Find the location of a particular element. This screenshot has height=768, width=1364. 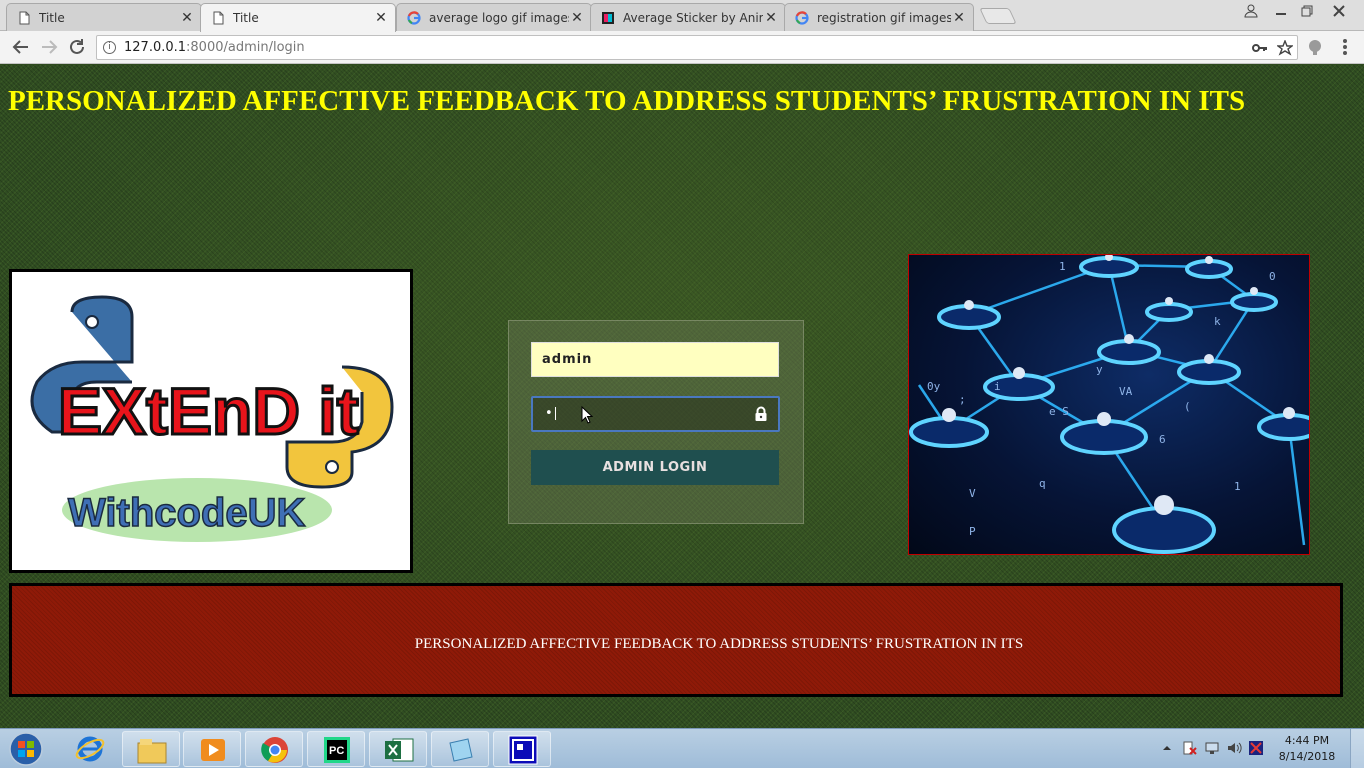

taskbar-media-player is located at coordinates (212, 749).